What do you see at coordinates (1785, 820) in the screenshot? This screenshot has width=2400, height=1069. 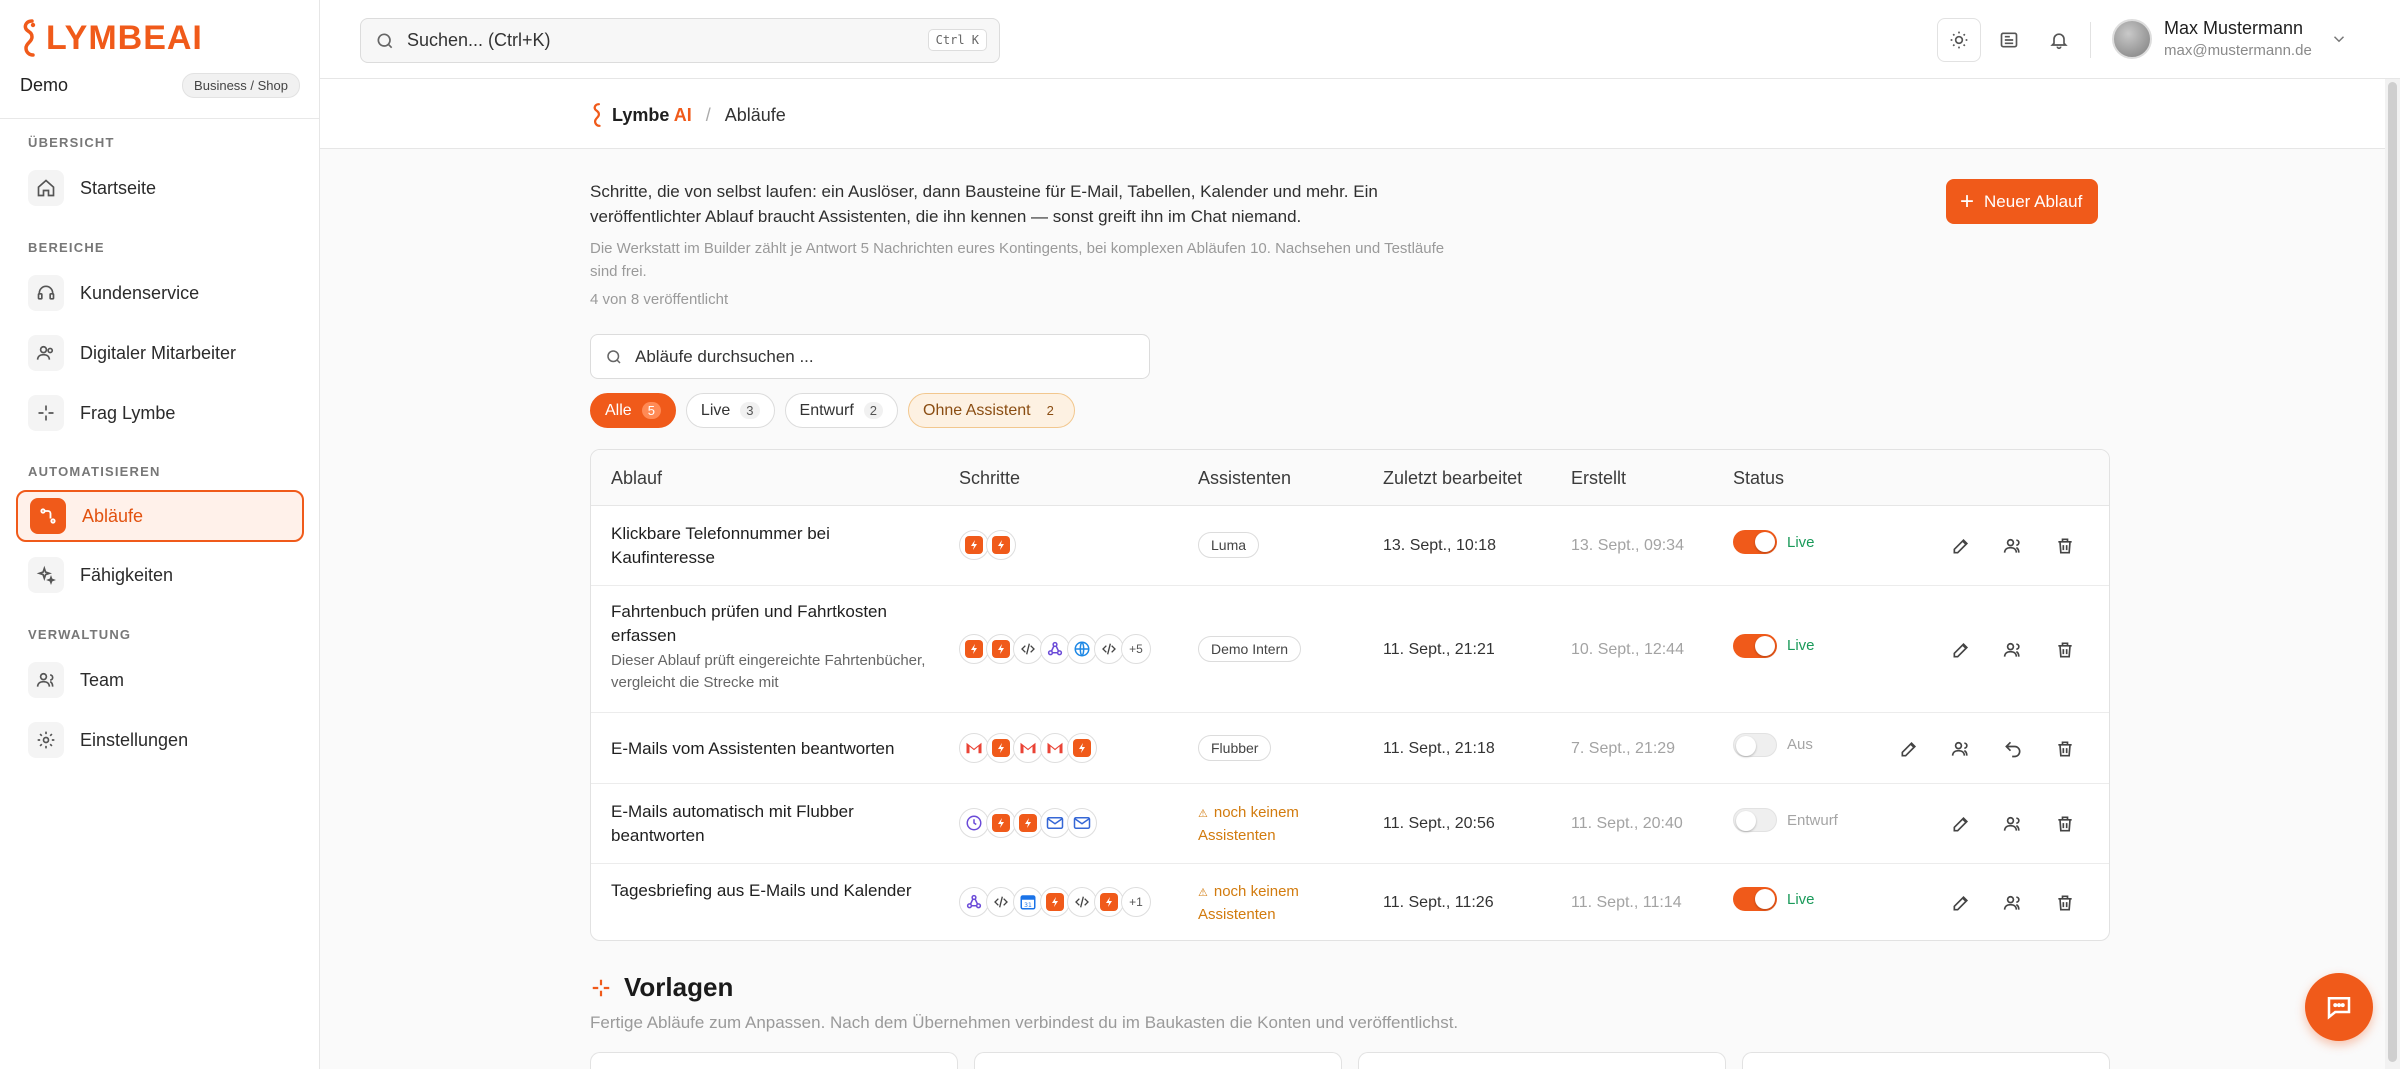 I see `status-cell: Entwurf` at bounding box center [1785, 820].